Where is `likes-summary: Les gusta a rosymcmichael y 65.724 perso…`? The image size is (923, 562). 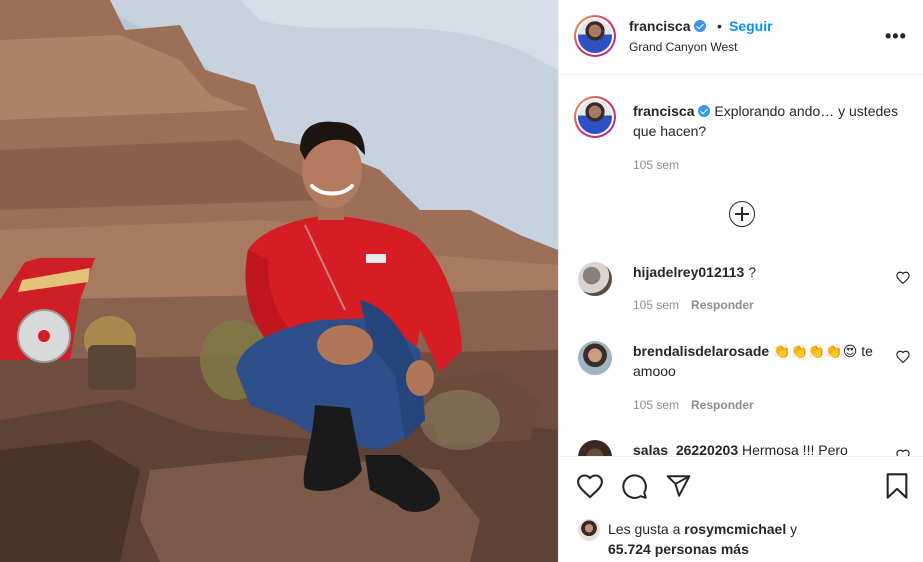 likes-summary: Les gusta a rosymcmichael y 65.724 perso… is located at coordinates (702, 539).